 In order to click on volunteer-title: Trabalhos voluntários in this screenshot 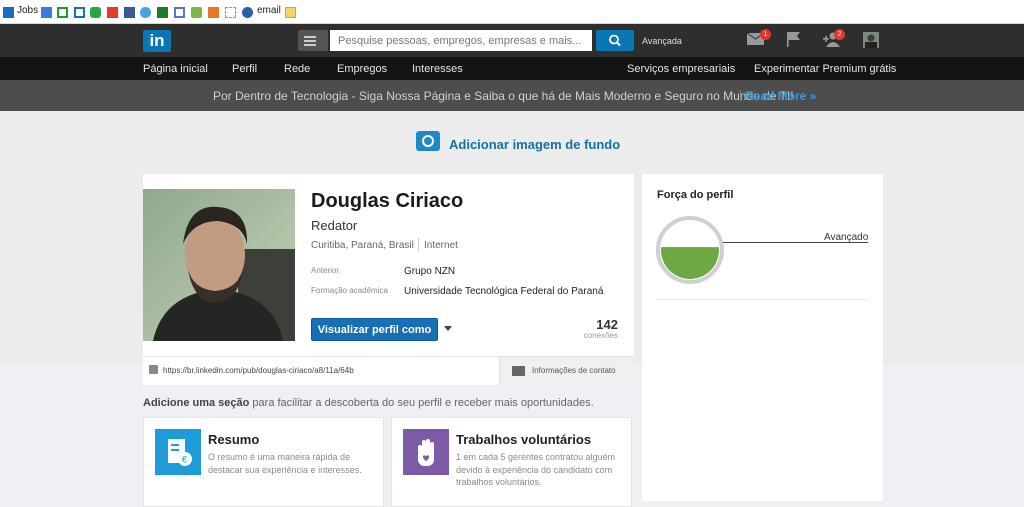, I will do `click(524, 439)`.